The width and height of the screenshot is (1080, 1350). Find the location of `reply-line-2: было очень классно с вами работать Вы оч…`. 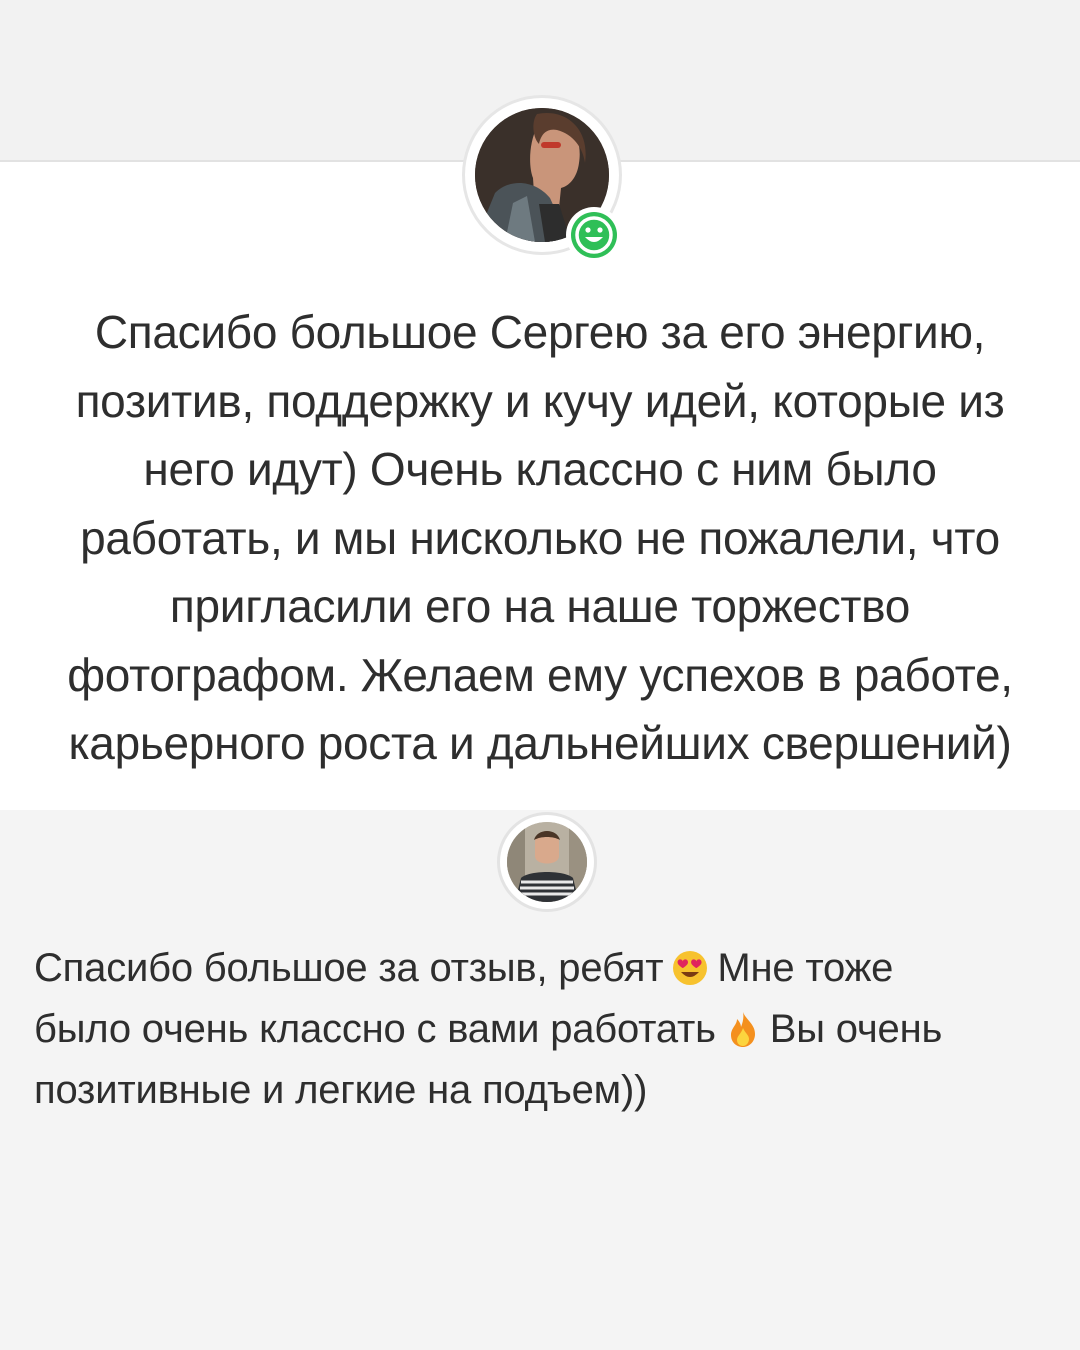

reply-line-2: было очень классно с вами работать Вы оч… is located at coordinates (544, 1029).